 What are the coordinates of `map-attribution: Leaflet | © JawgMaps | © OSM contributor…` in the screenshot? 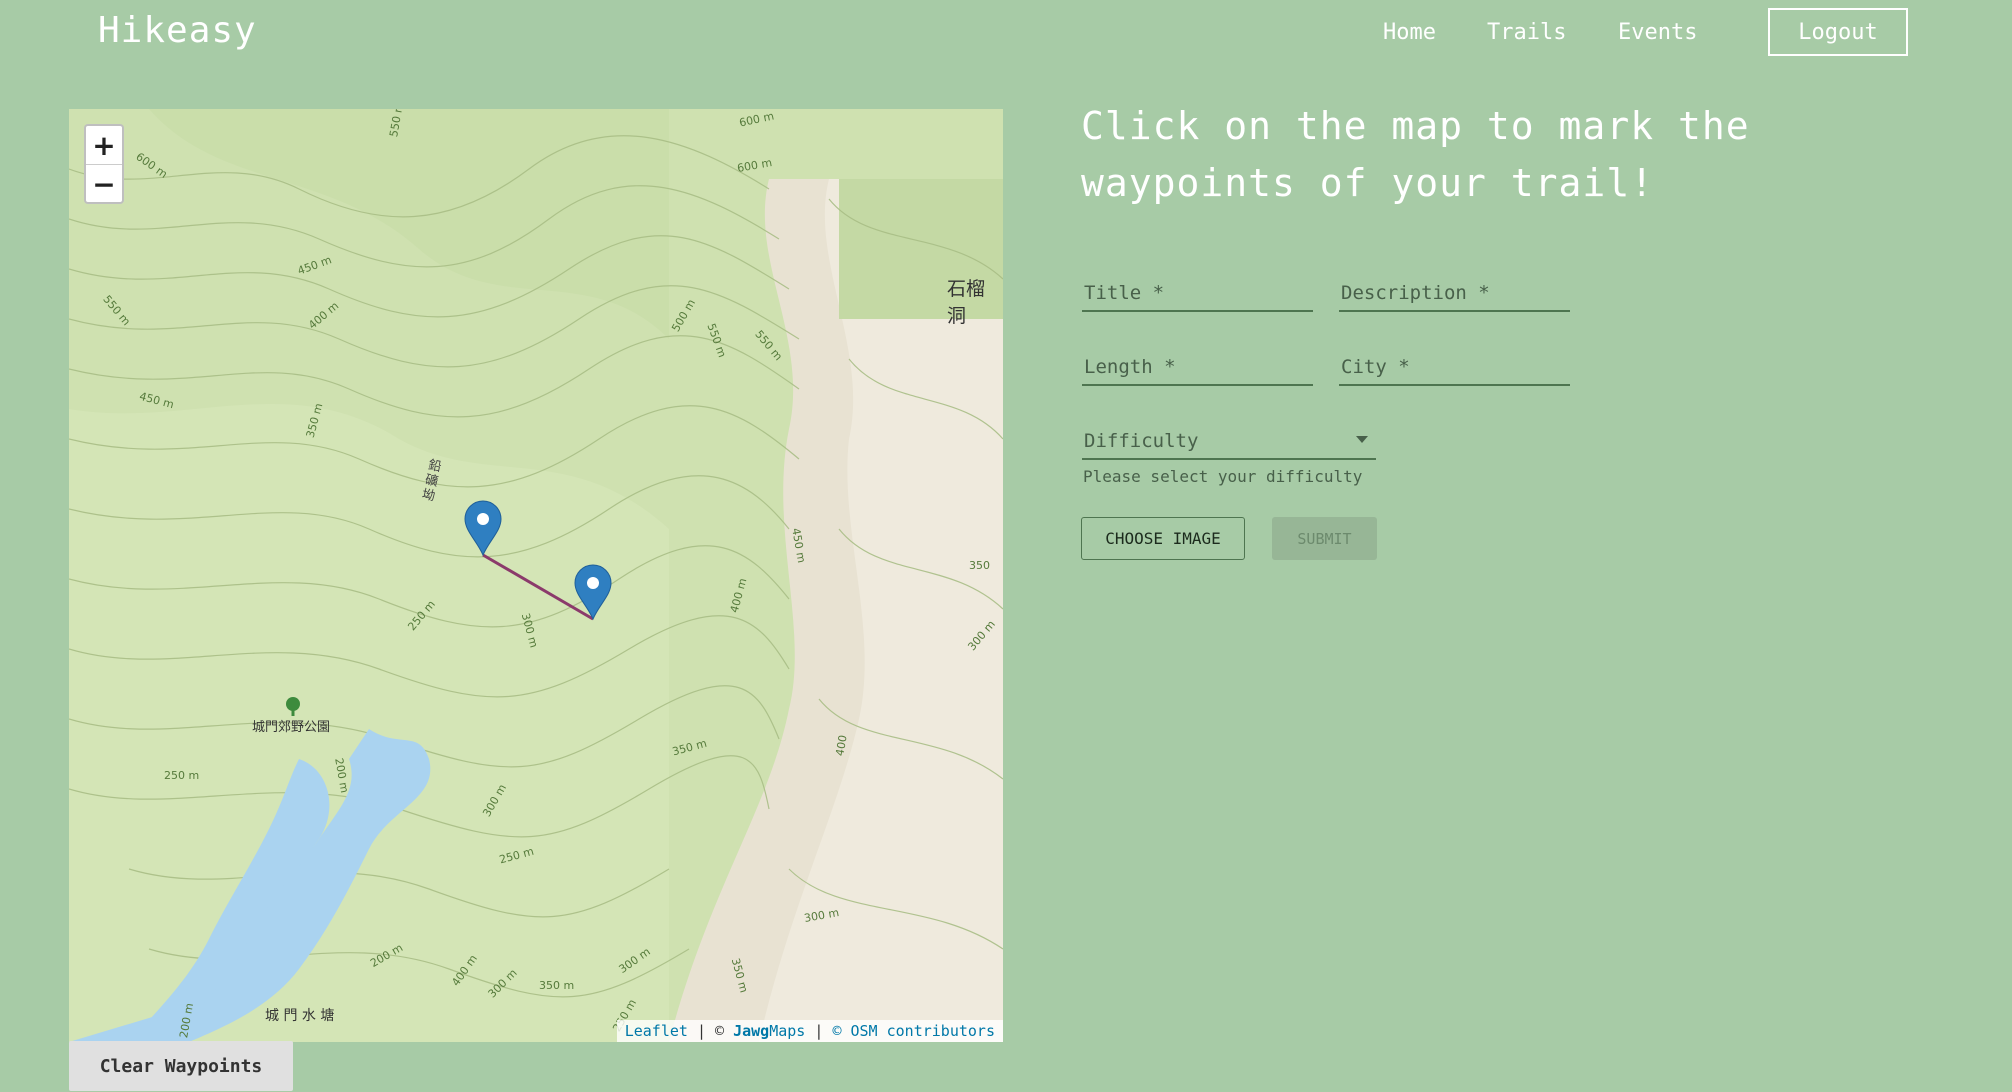 It's located at (809, 1031).